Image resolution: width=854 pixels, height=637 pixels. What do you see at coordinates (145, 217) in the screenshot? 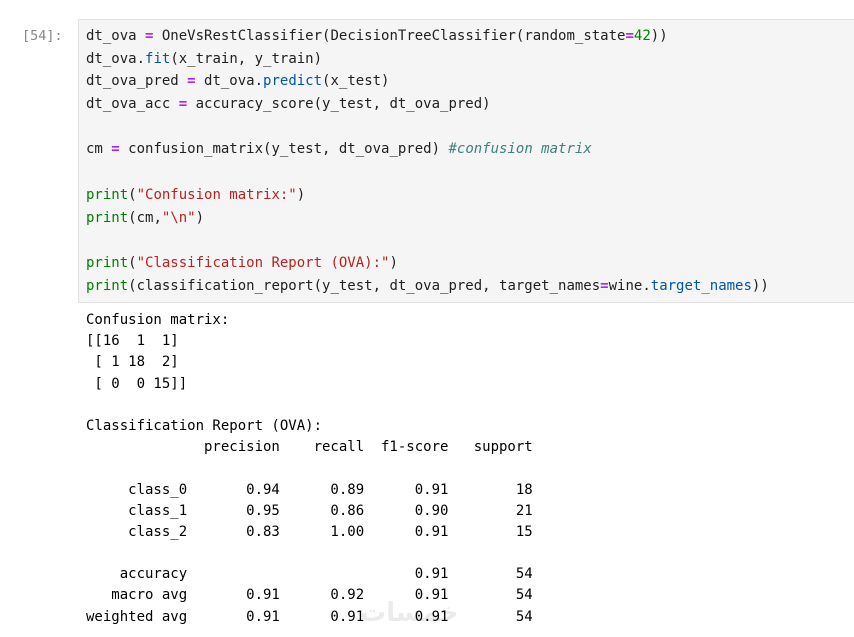
I see `code-token: (cm,` at bounding box center [145, 217].